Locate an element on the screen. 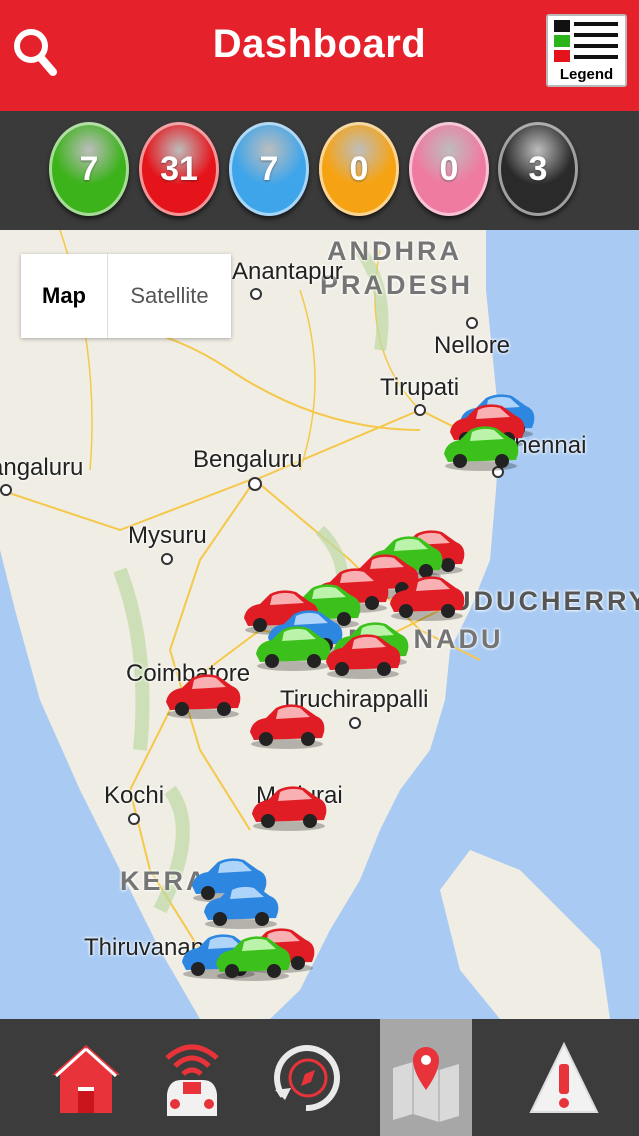  map-label-kochi: Kochi is located at coordinates (134, 795).